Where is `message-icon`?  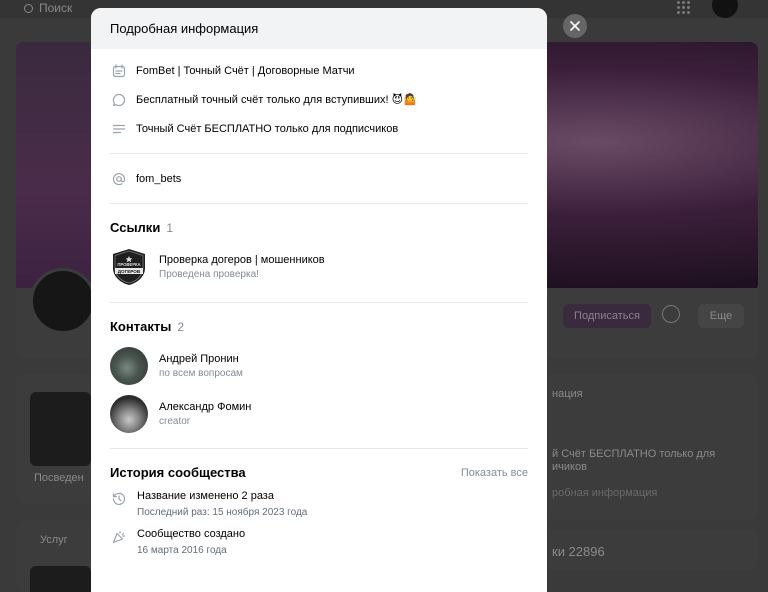 message-icon is located at coordinates (671, 314).